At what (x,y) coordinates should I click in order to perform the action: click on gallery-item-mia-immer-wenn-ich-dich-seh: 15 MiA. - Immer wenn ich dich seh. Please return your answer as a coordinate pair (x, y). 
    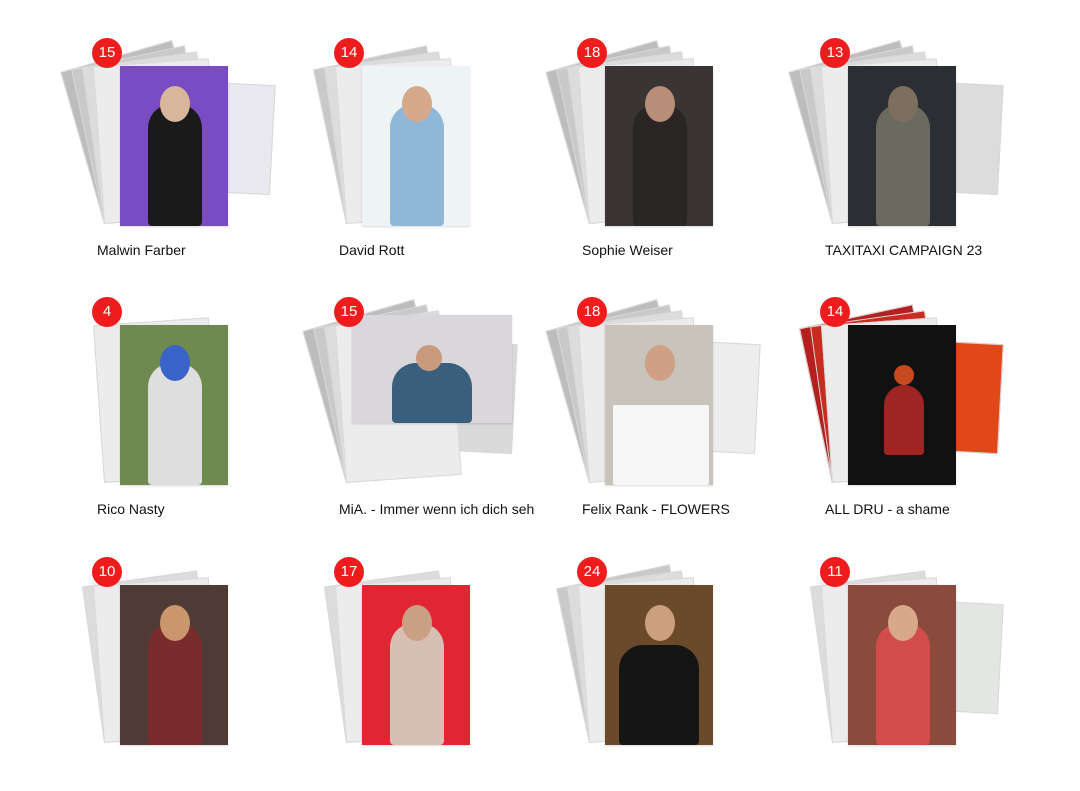
    Looking at the image, I should click on (418, 414).